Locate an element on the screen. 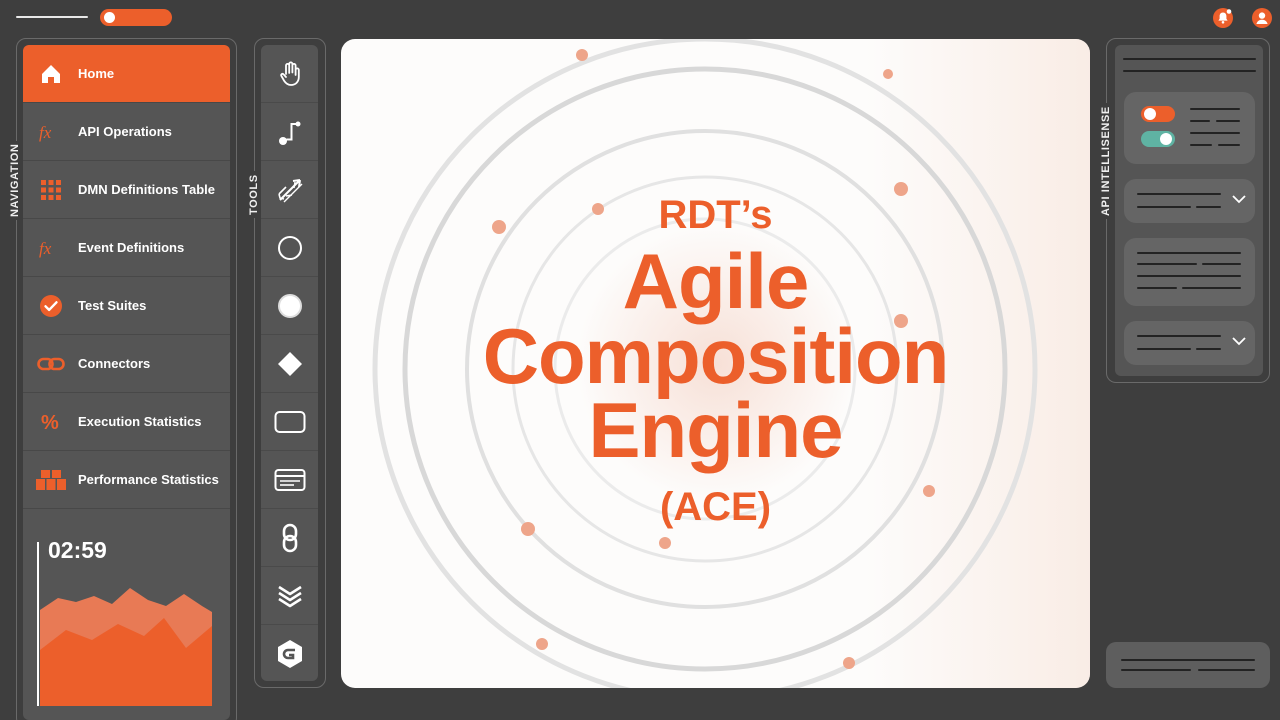  sidebar-item-test-suites: Test Suites is located at coordinates (126, 306).